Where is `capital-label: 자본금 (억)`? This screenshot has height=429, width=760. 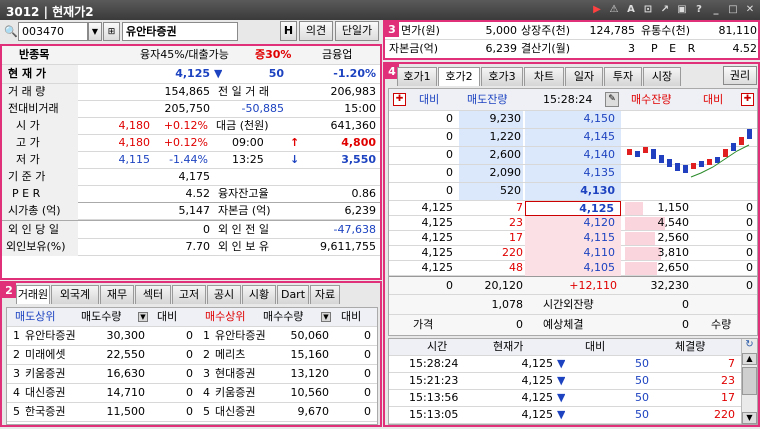
capital-label: 자본금 (억) is located at coordinates (244, 210).